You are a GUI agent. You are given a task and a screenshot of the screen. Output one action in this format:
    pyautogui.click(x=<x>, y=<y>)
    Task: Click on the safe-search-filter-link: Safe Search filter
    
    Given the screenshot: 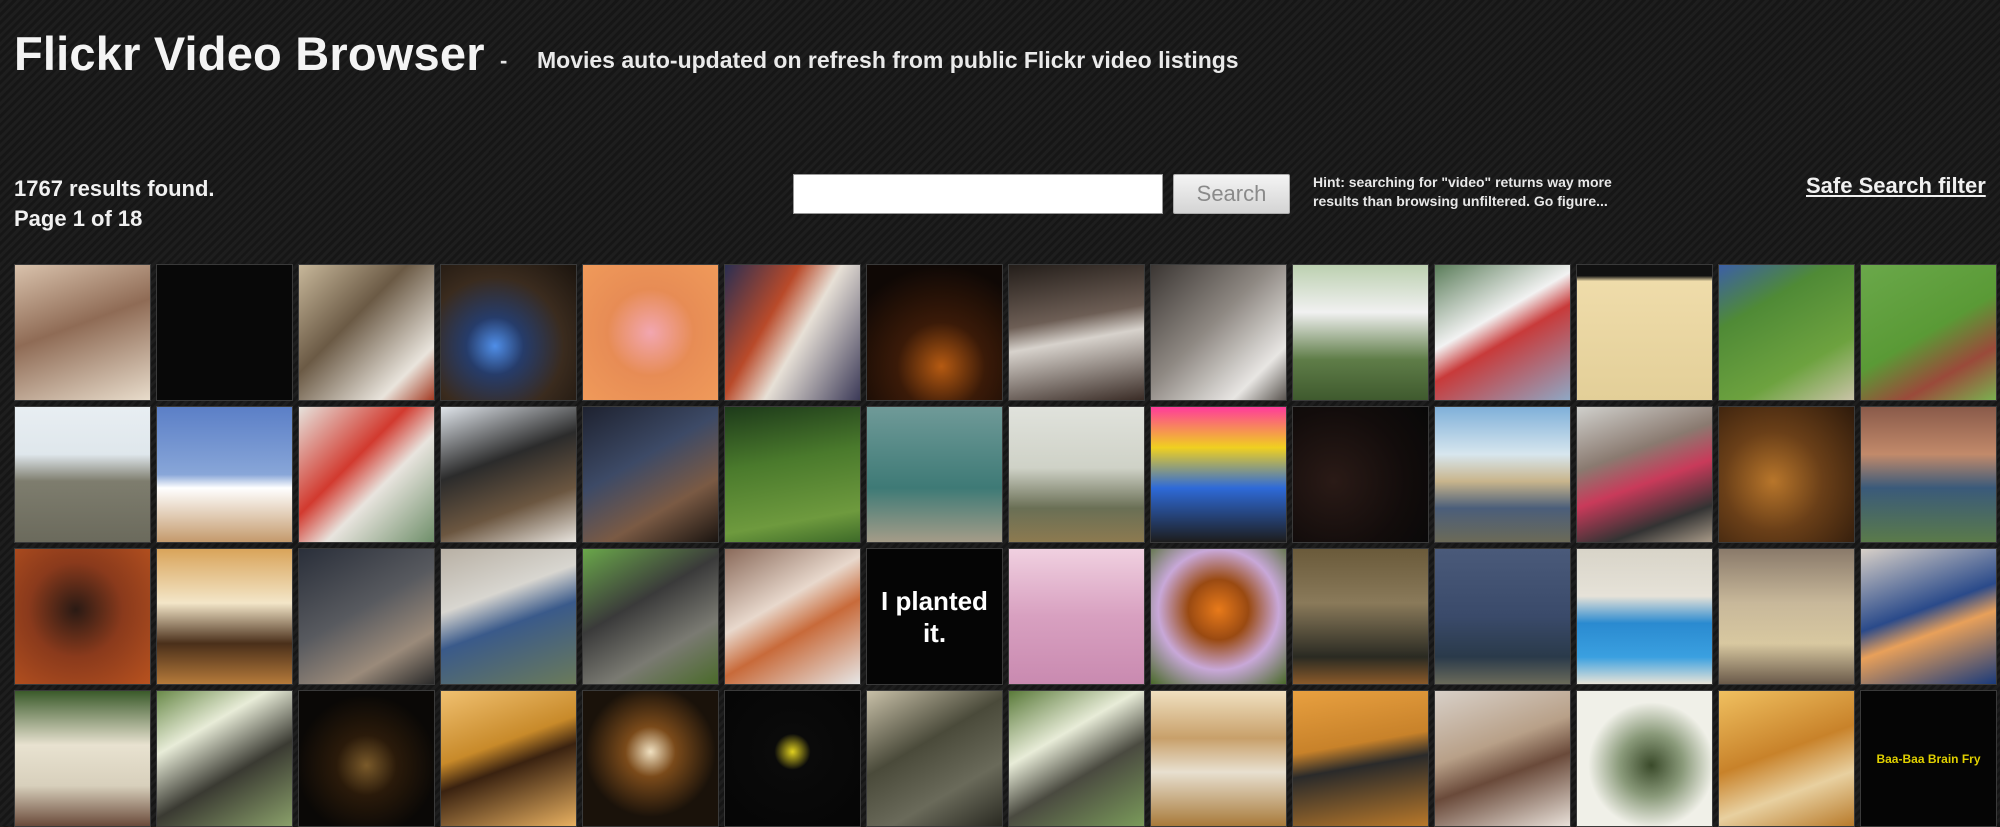 What is the action you would take?
    pyautogui.click(x=1896, y=186)
    